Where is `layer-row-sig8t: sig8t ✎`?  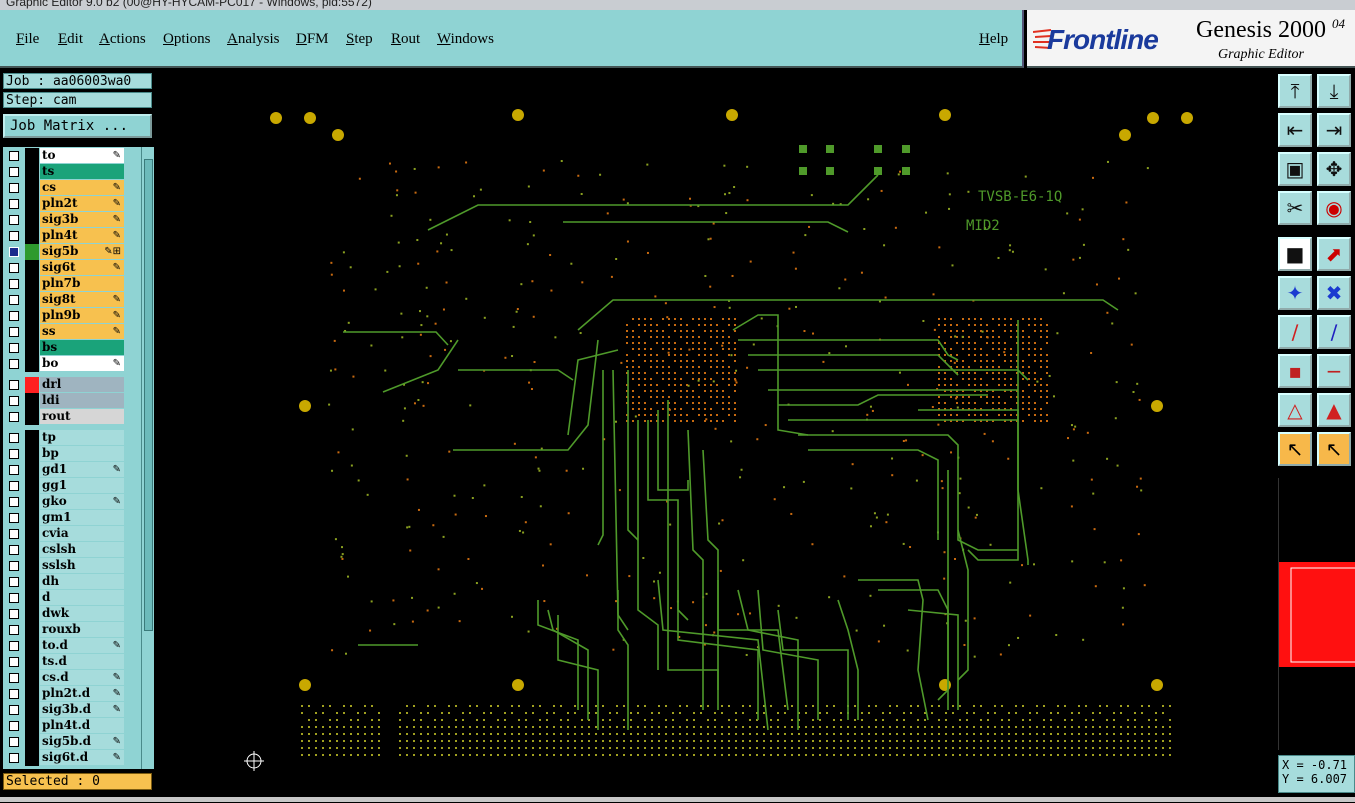
layer-row-sig8t: sig8t ✎ is located at coordinates (65, 300).